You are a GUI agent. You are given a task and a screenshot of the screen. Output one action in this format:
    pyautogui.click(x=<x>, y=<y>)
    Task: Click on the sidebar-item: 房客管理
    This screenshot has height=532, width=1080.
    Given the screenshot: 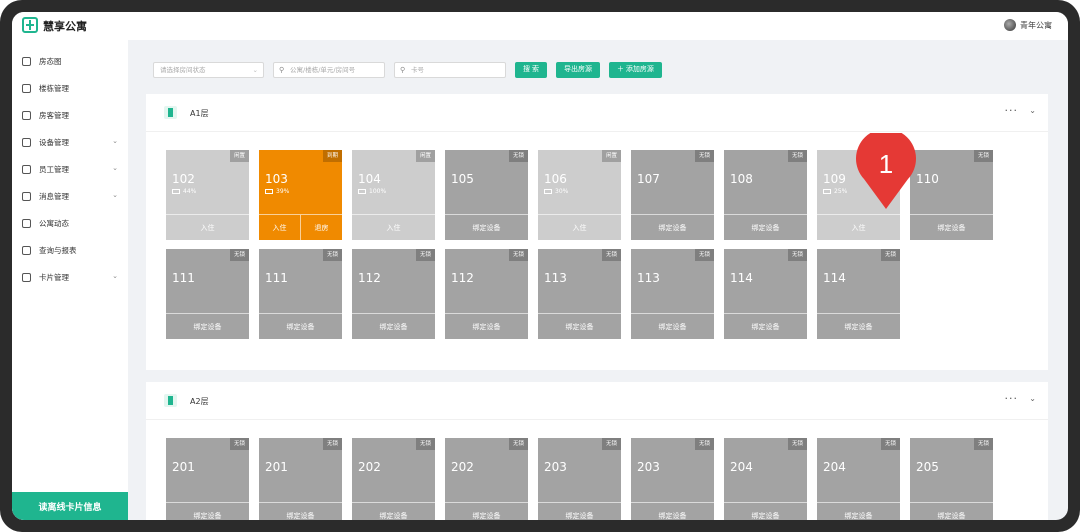 What is the action you would take?
    pyautogui.click(x=70, y=115)
    